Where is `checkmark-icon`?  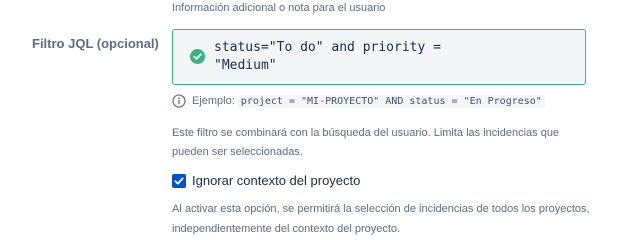
checkmark-icon is located at coordinates (179, 180).